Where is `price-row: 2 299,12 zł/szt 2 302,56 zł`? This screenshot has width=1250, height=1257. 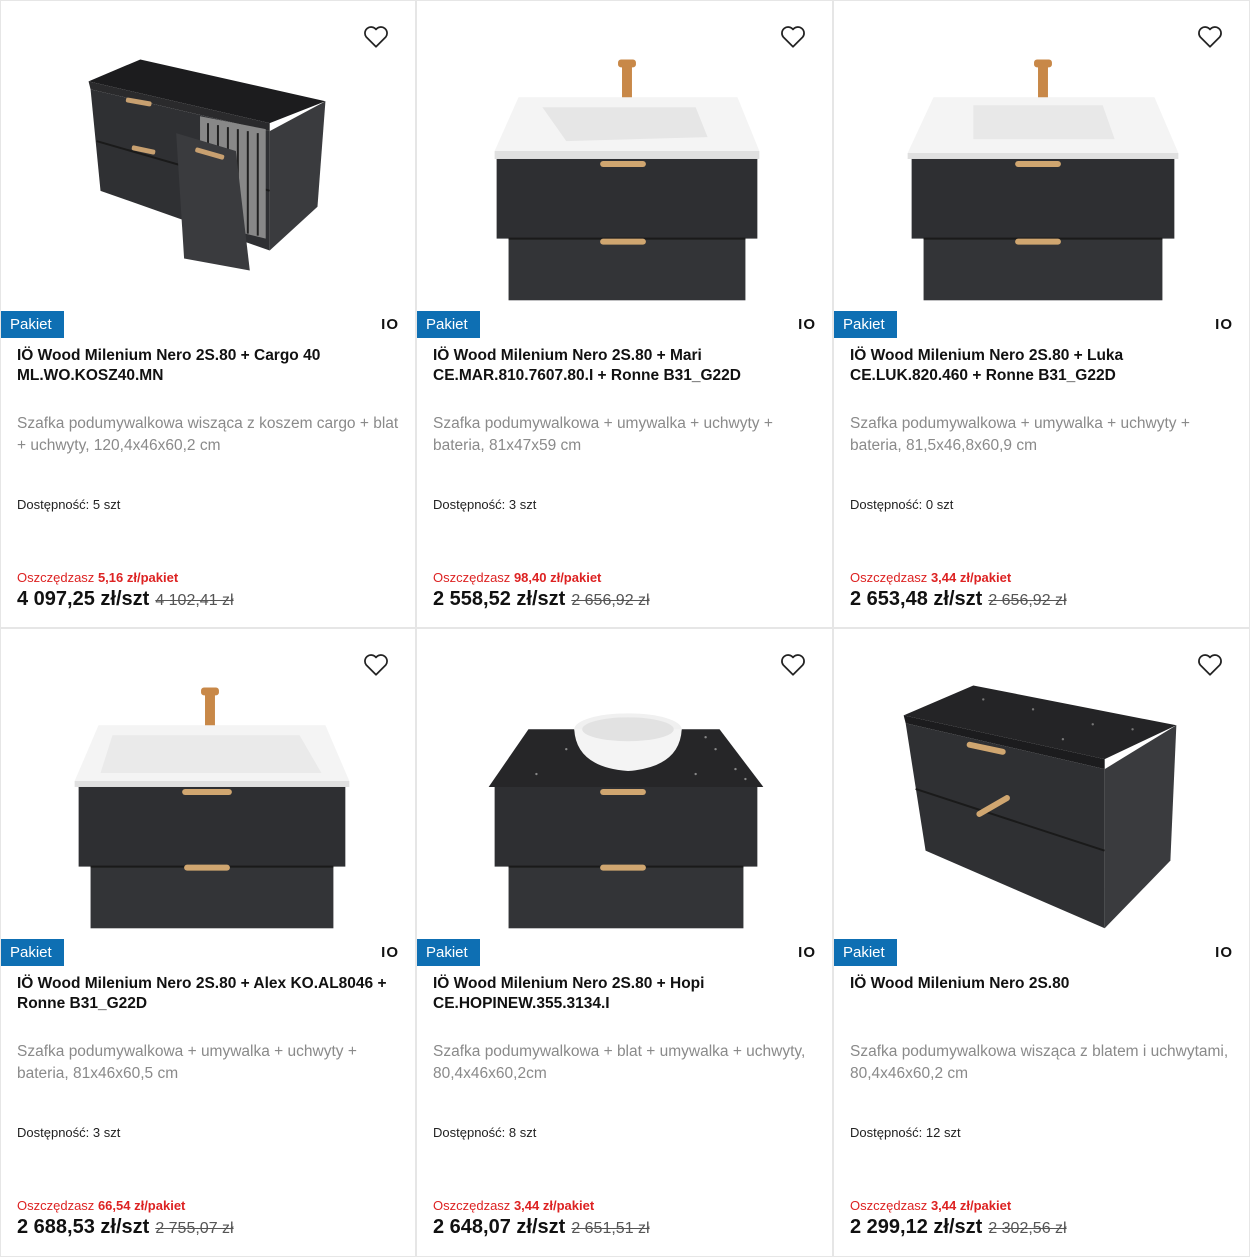
price-row: 2 299,12 zł/szt 2 302,56 zł is located at coordinates (958, 1227).